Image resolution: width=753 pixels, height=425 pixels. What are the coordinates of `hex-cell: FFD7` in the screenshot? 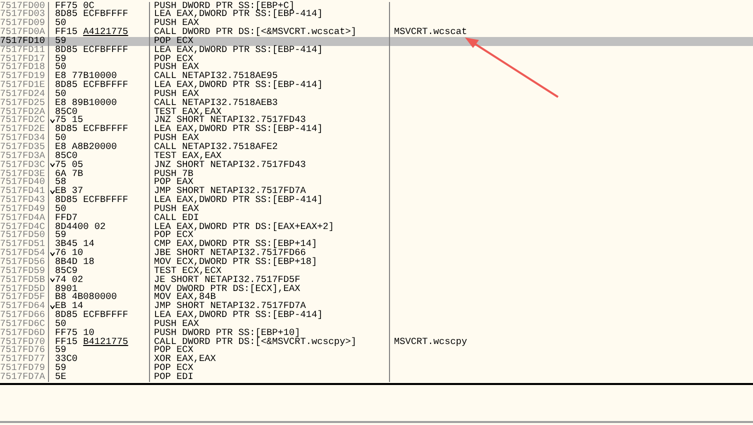 It's located at (66, 218).